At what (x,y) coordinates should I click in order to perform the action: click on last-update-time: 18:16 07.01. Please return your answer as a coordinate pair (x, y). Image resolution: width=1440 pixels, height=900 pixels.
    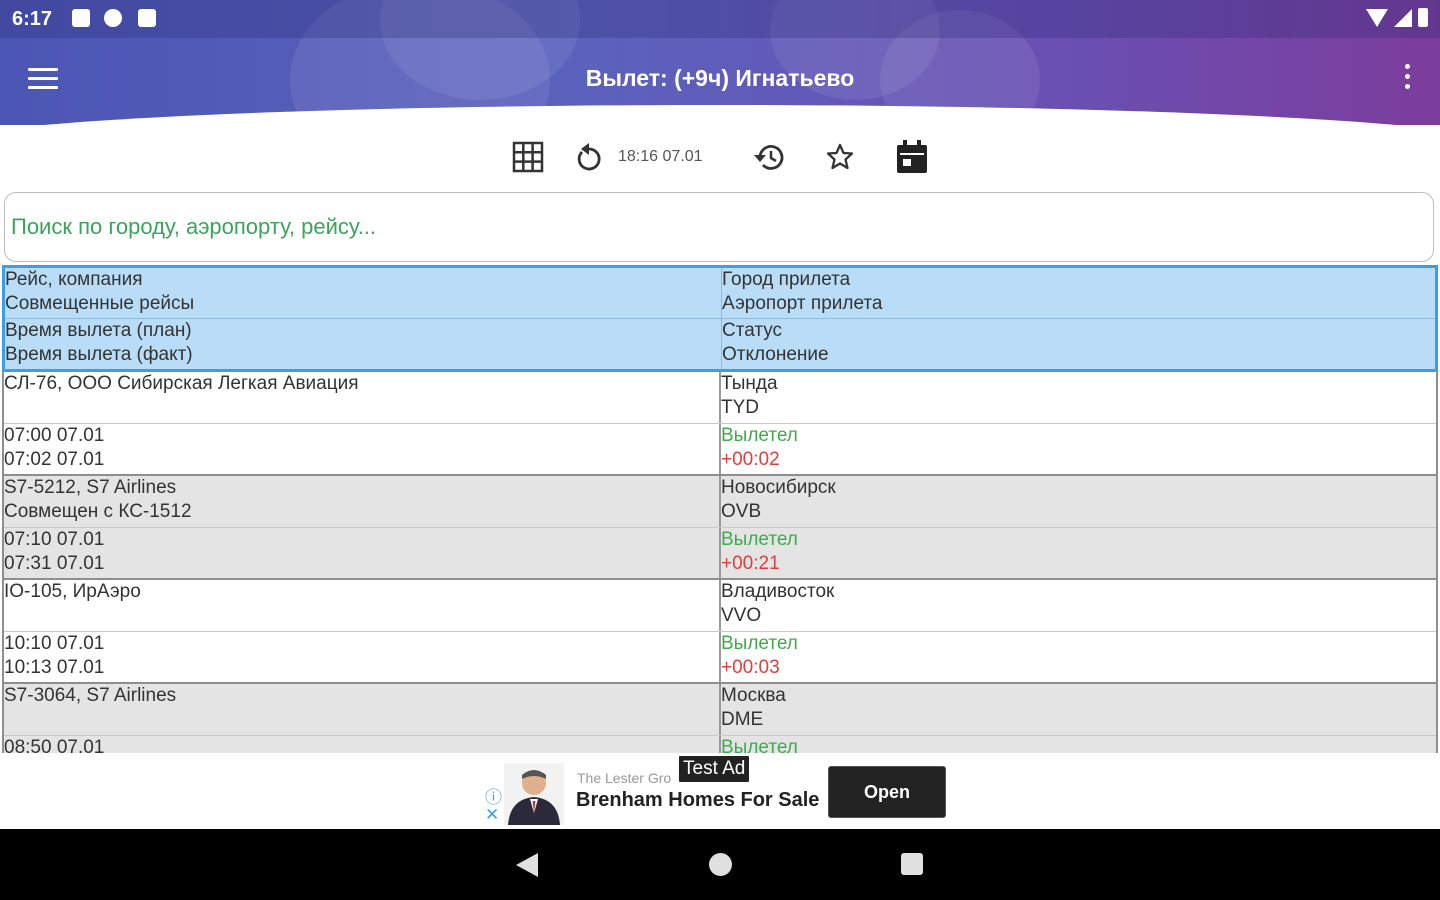
    Looking at the image, I should click on (660, 156).